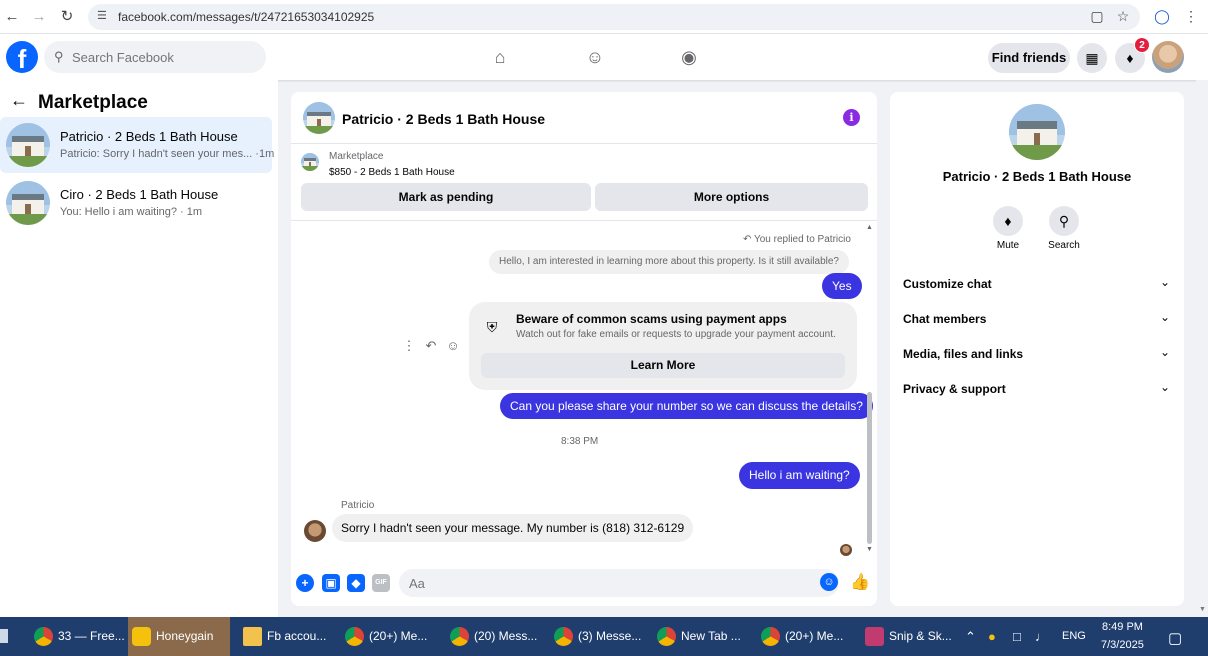 This screenshot has height=656, width=1208. I want to click on more-actions-icon: ⋮, so click(409, 346).